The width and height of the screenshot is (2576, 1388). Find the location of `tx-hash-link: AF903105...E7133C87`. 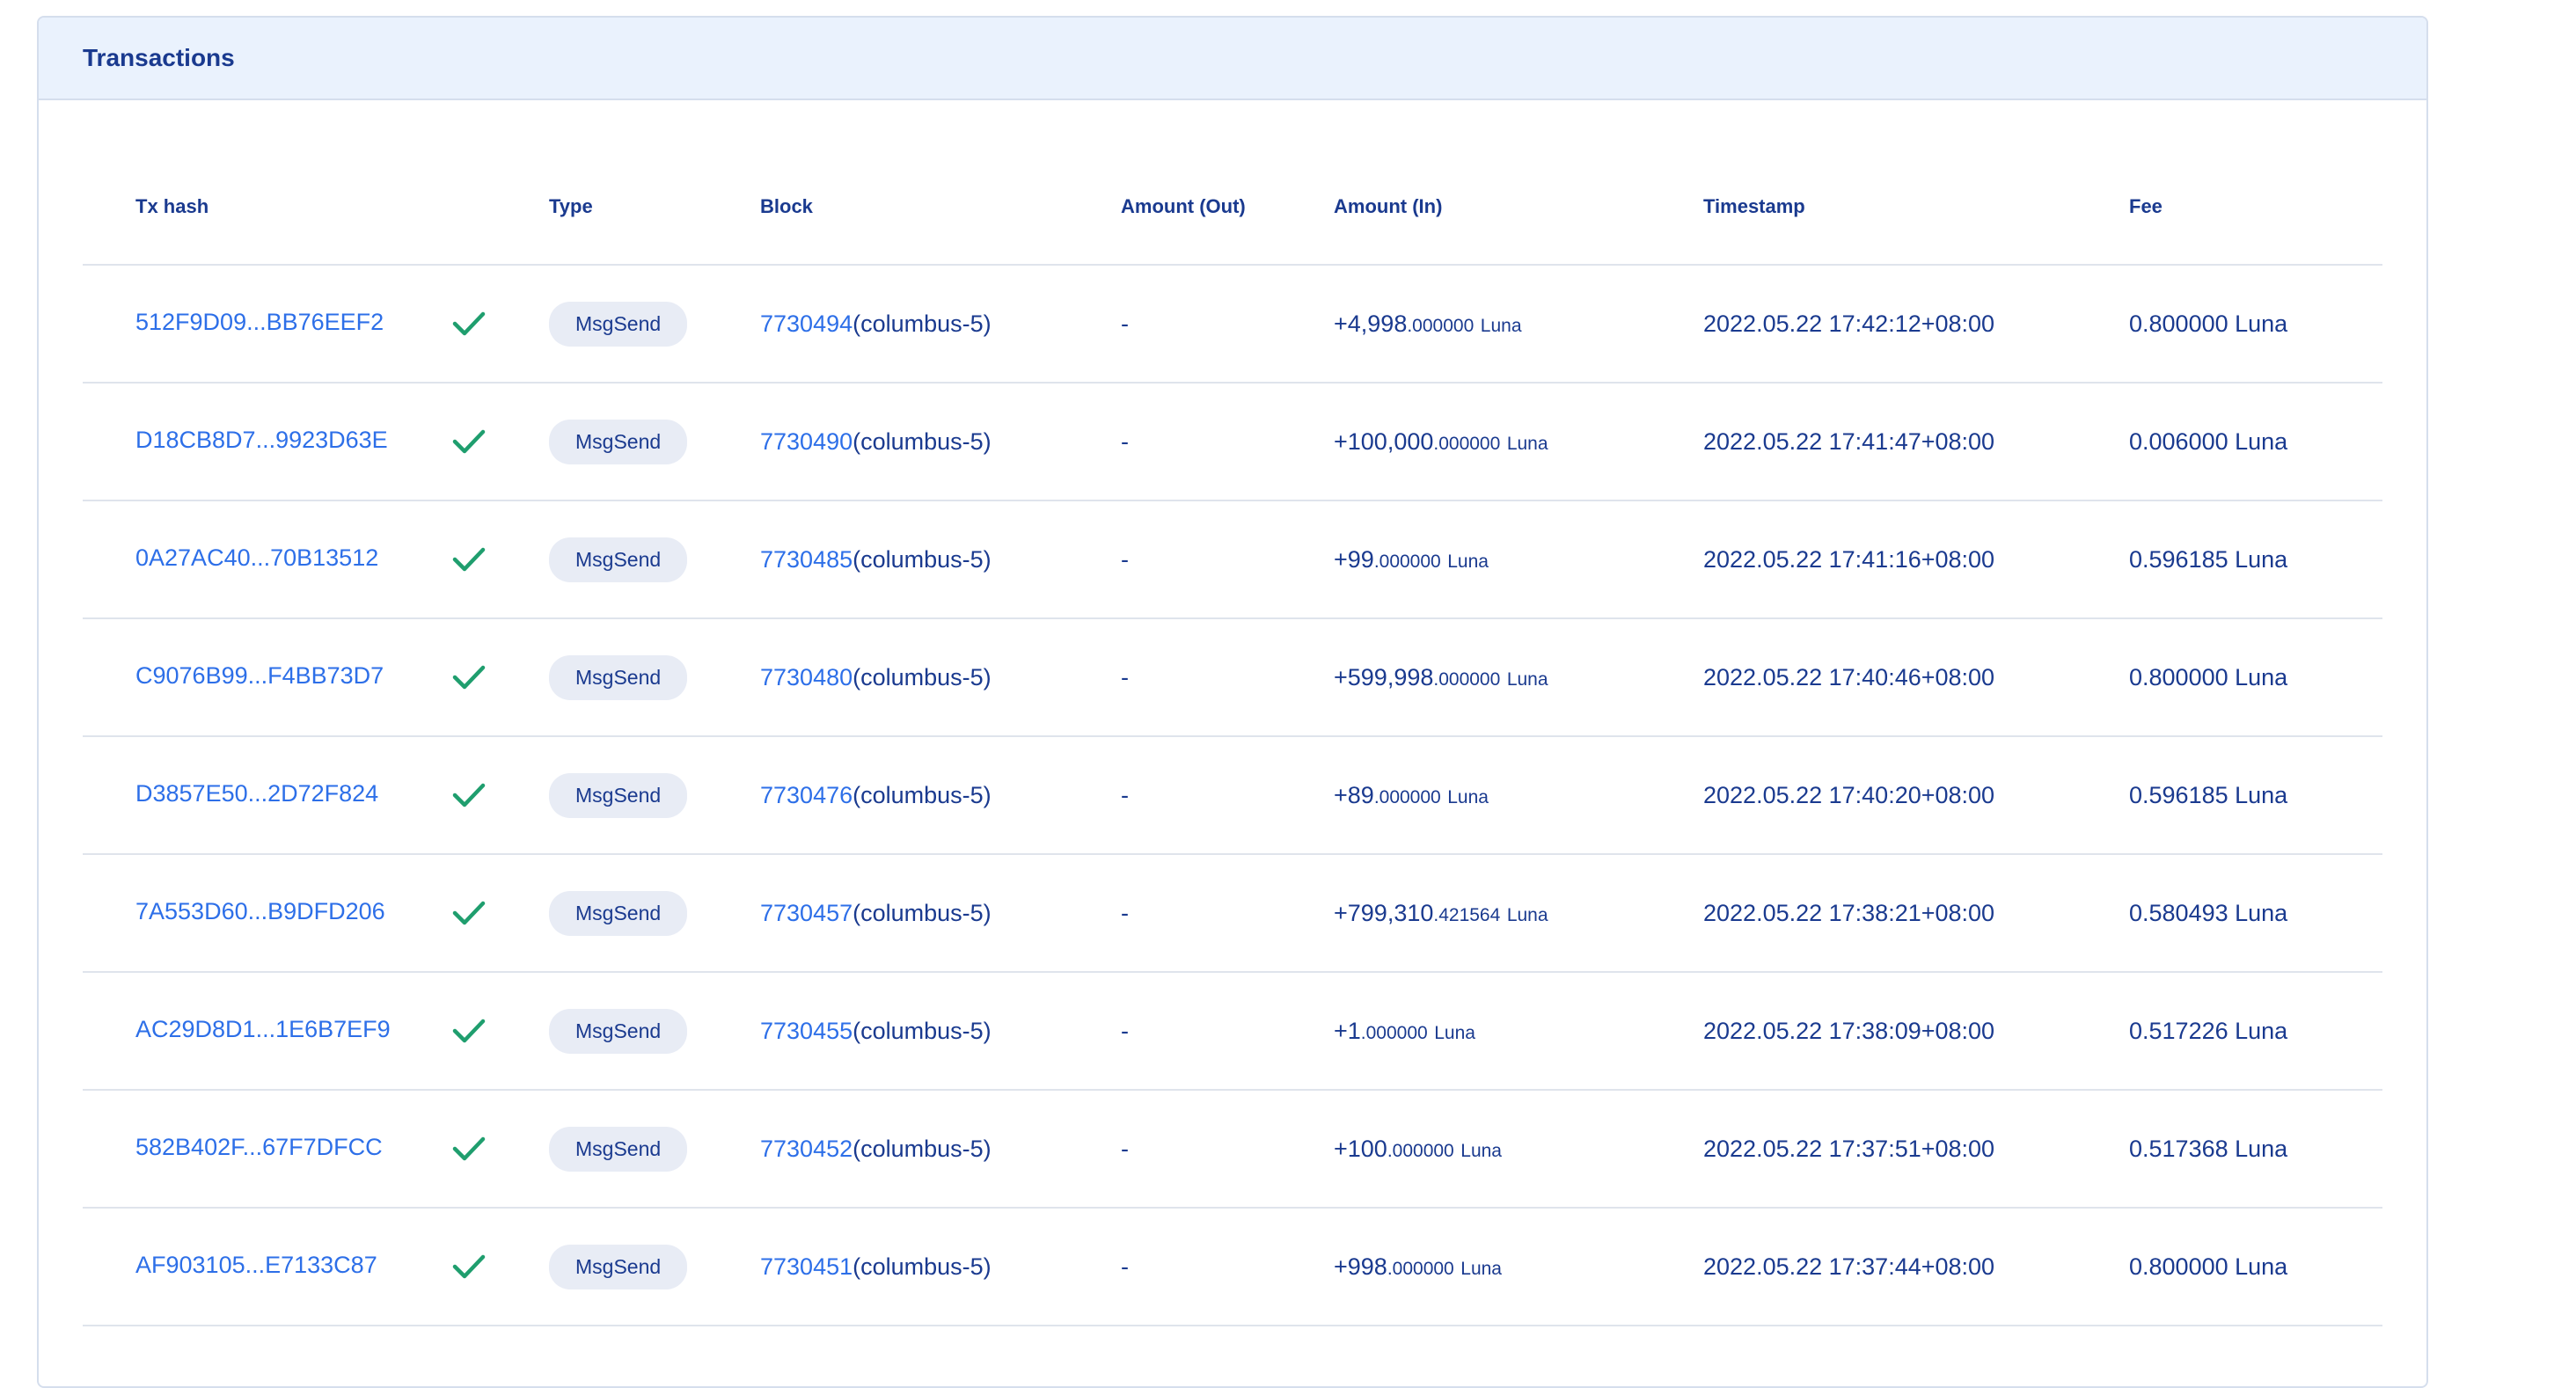

tx-hash-link: AF903105...E7133C87 is located at coordinates (293, 1265).